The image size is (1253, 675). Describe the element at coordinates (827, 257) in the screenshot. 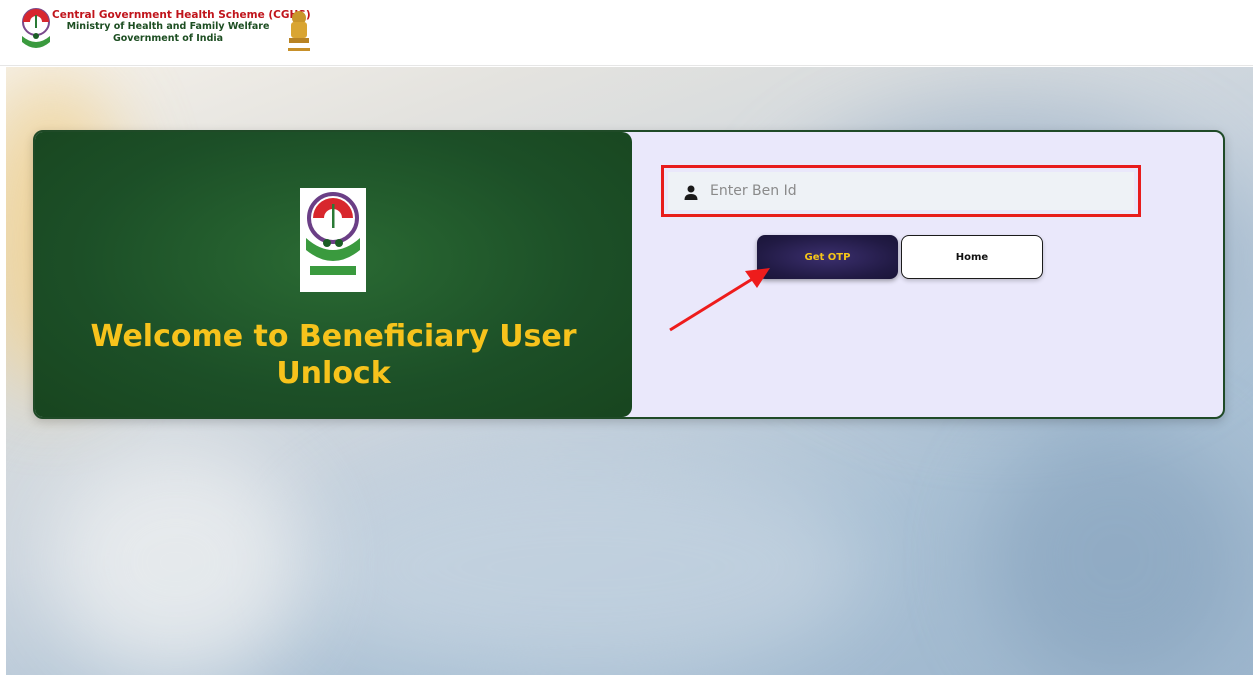

I see `get-otp-button: Get OTP` at that location.